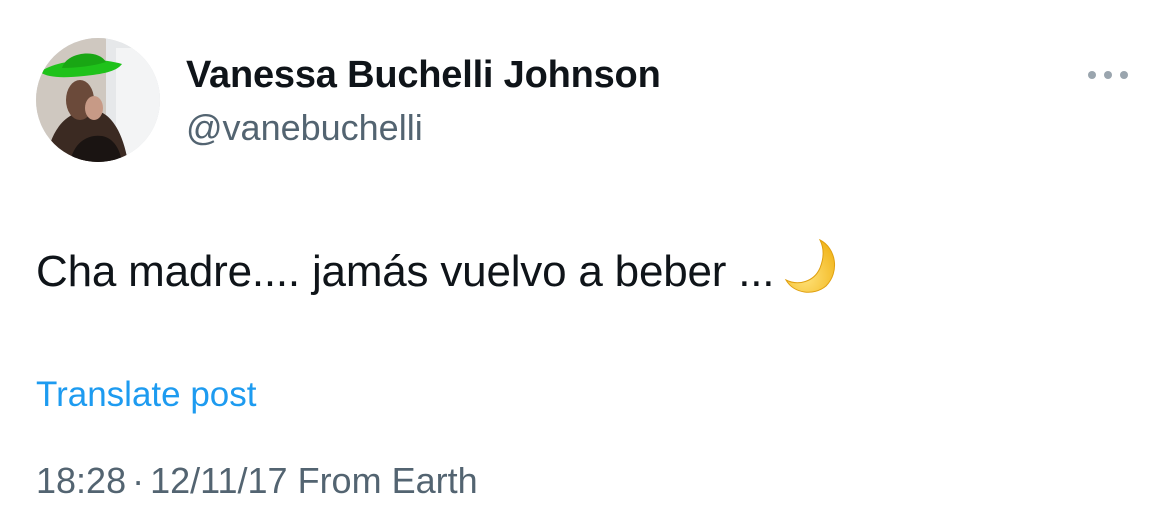 The image size is (1169, 525). I want to click on more-options-button, so click(1108, 75).